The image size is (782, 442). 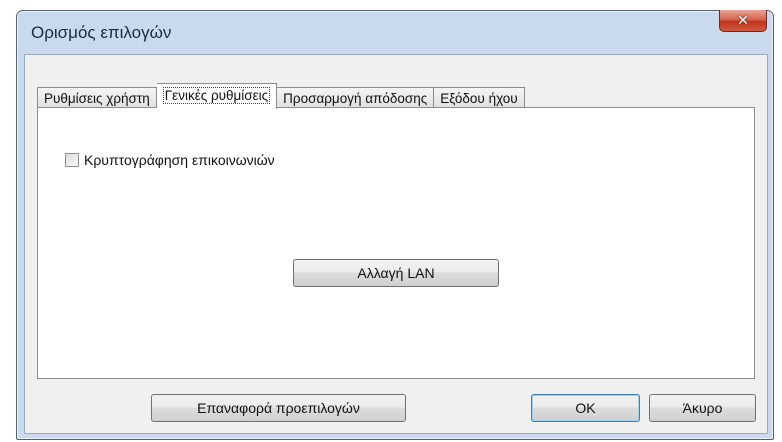 I want to click on tab-user-settings: Ρυθμίσεις χρήστη, so click(x=97, y=98).